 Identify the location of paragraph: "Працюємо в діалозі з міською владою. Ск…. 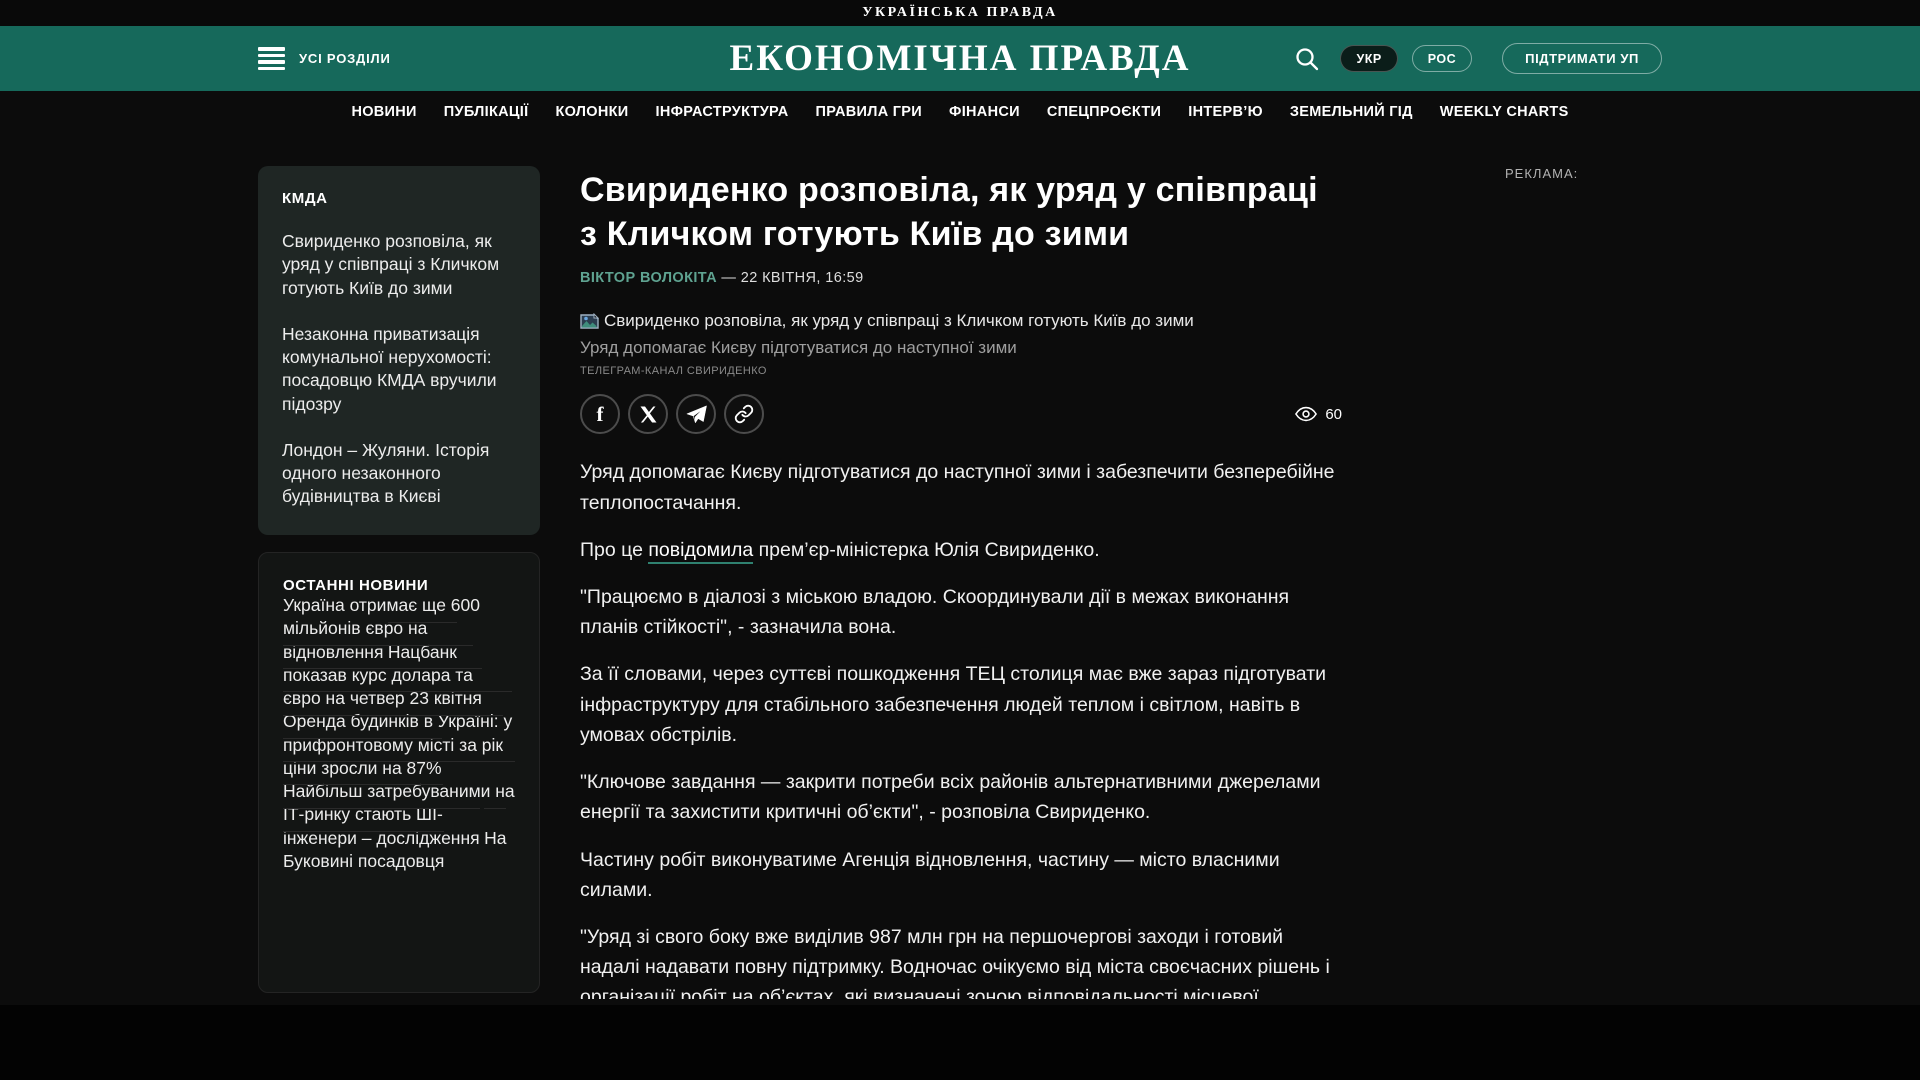
(935, 612).